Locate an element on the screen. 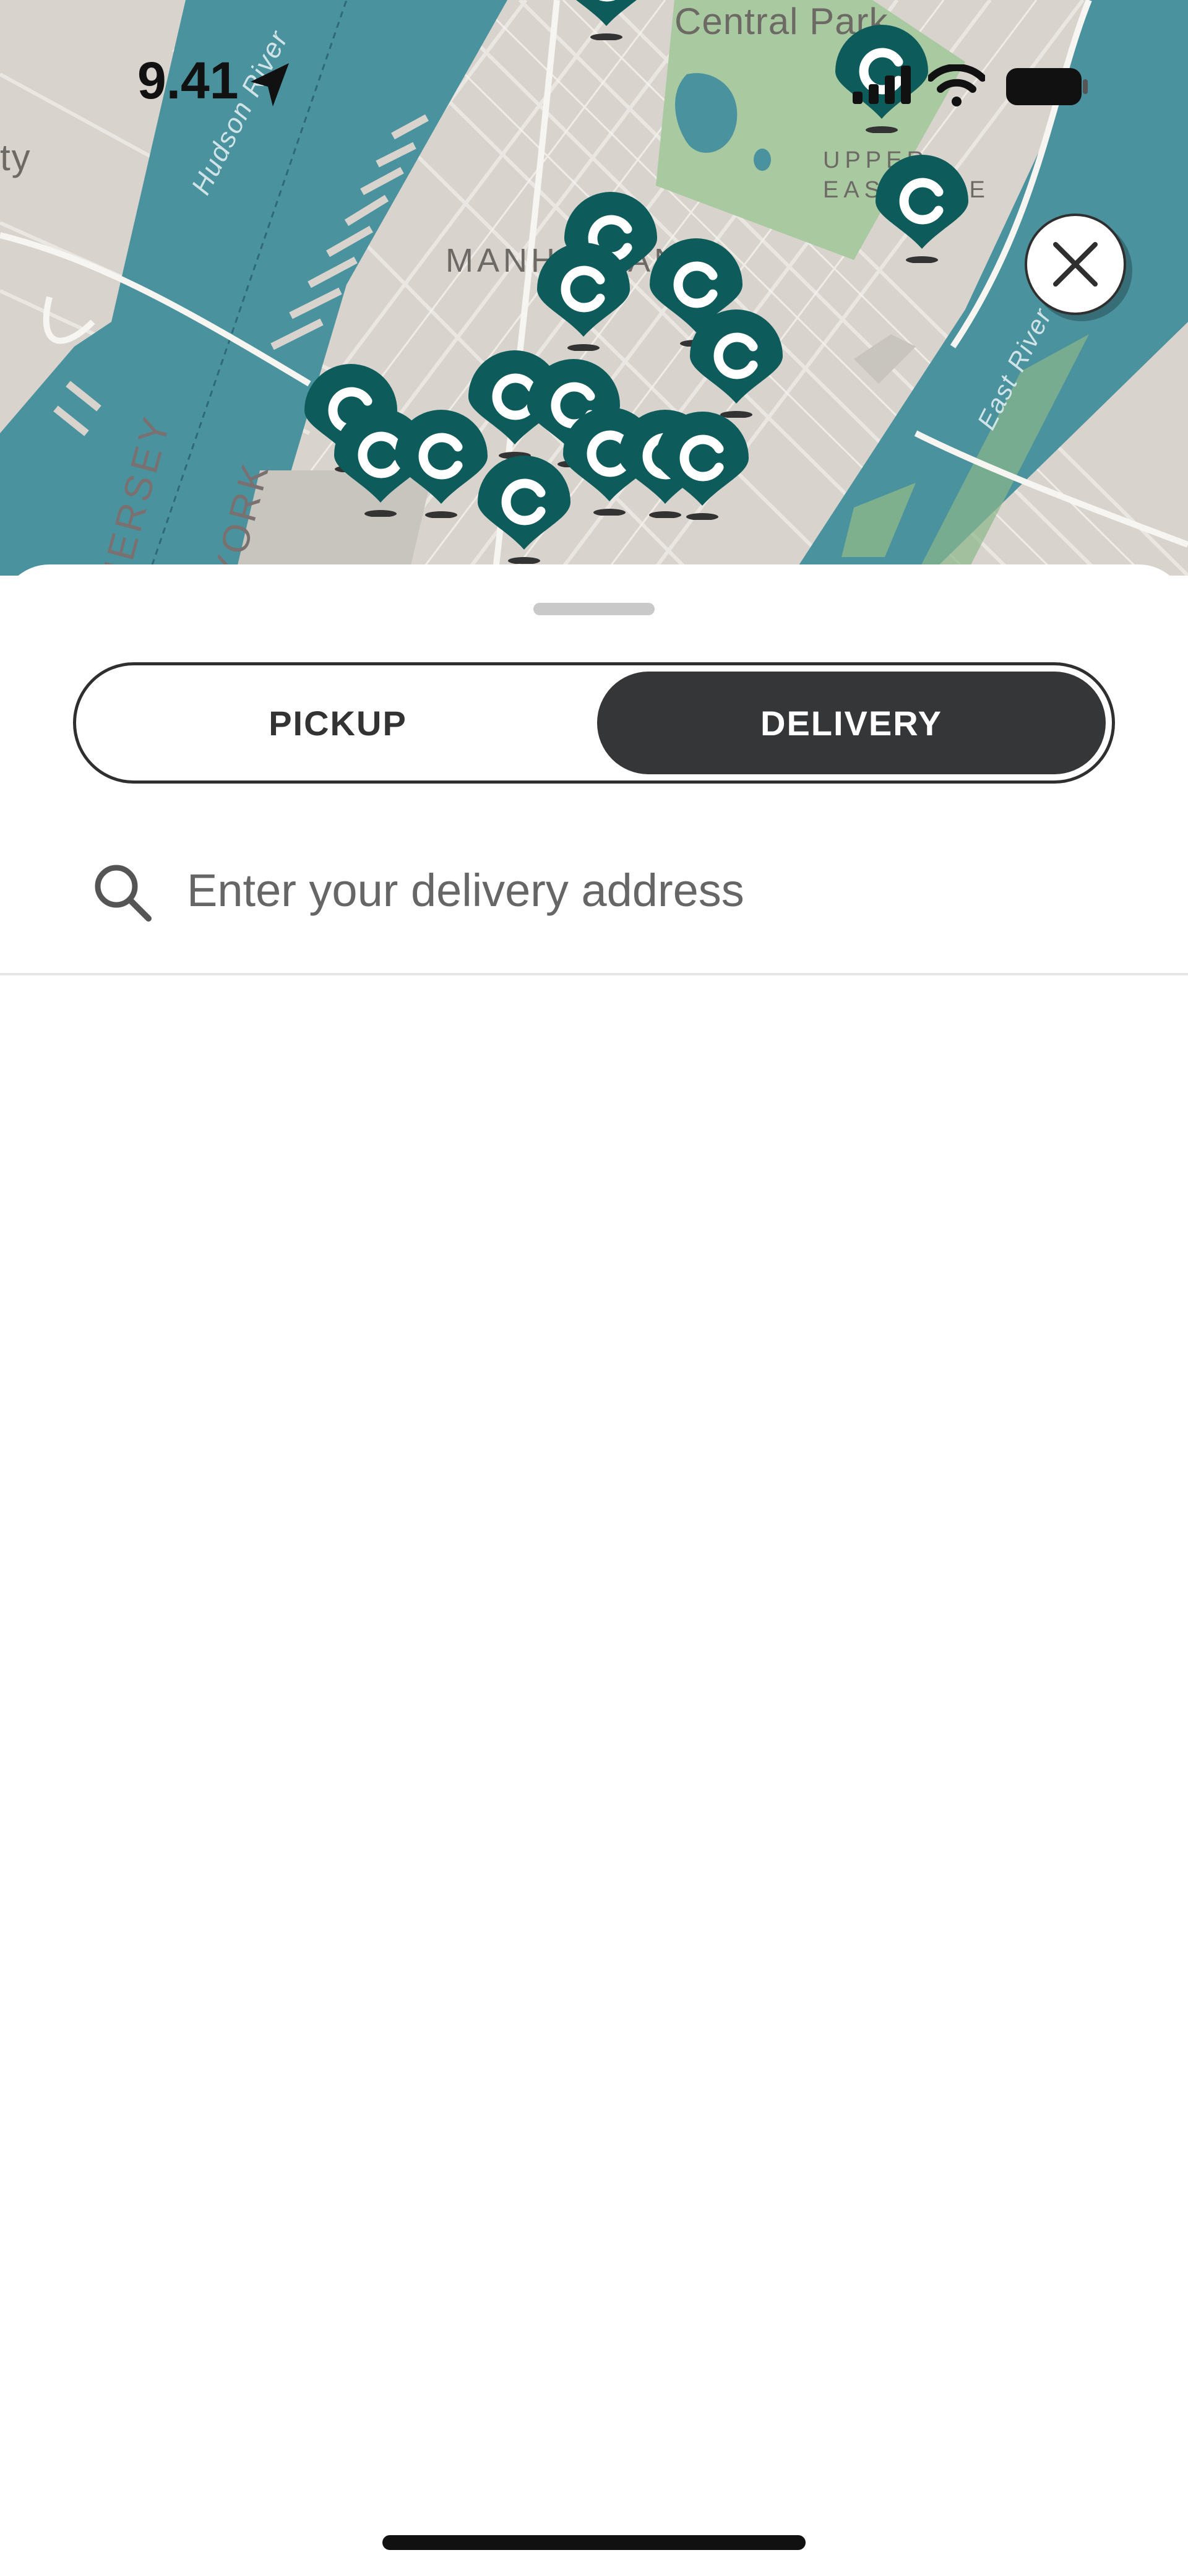 Image resolution: width=1188 pixels, height=2576 pixels. delivery-address-input is located at coordinates (651, 890).